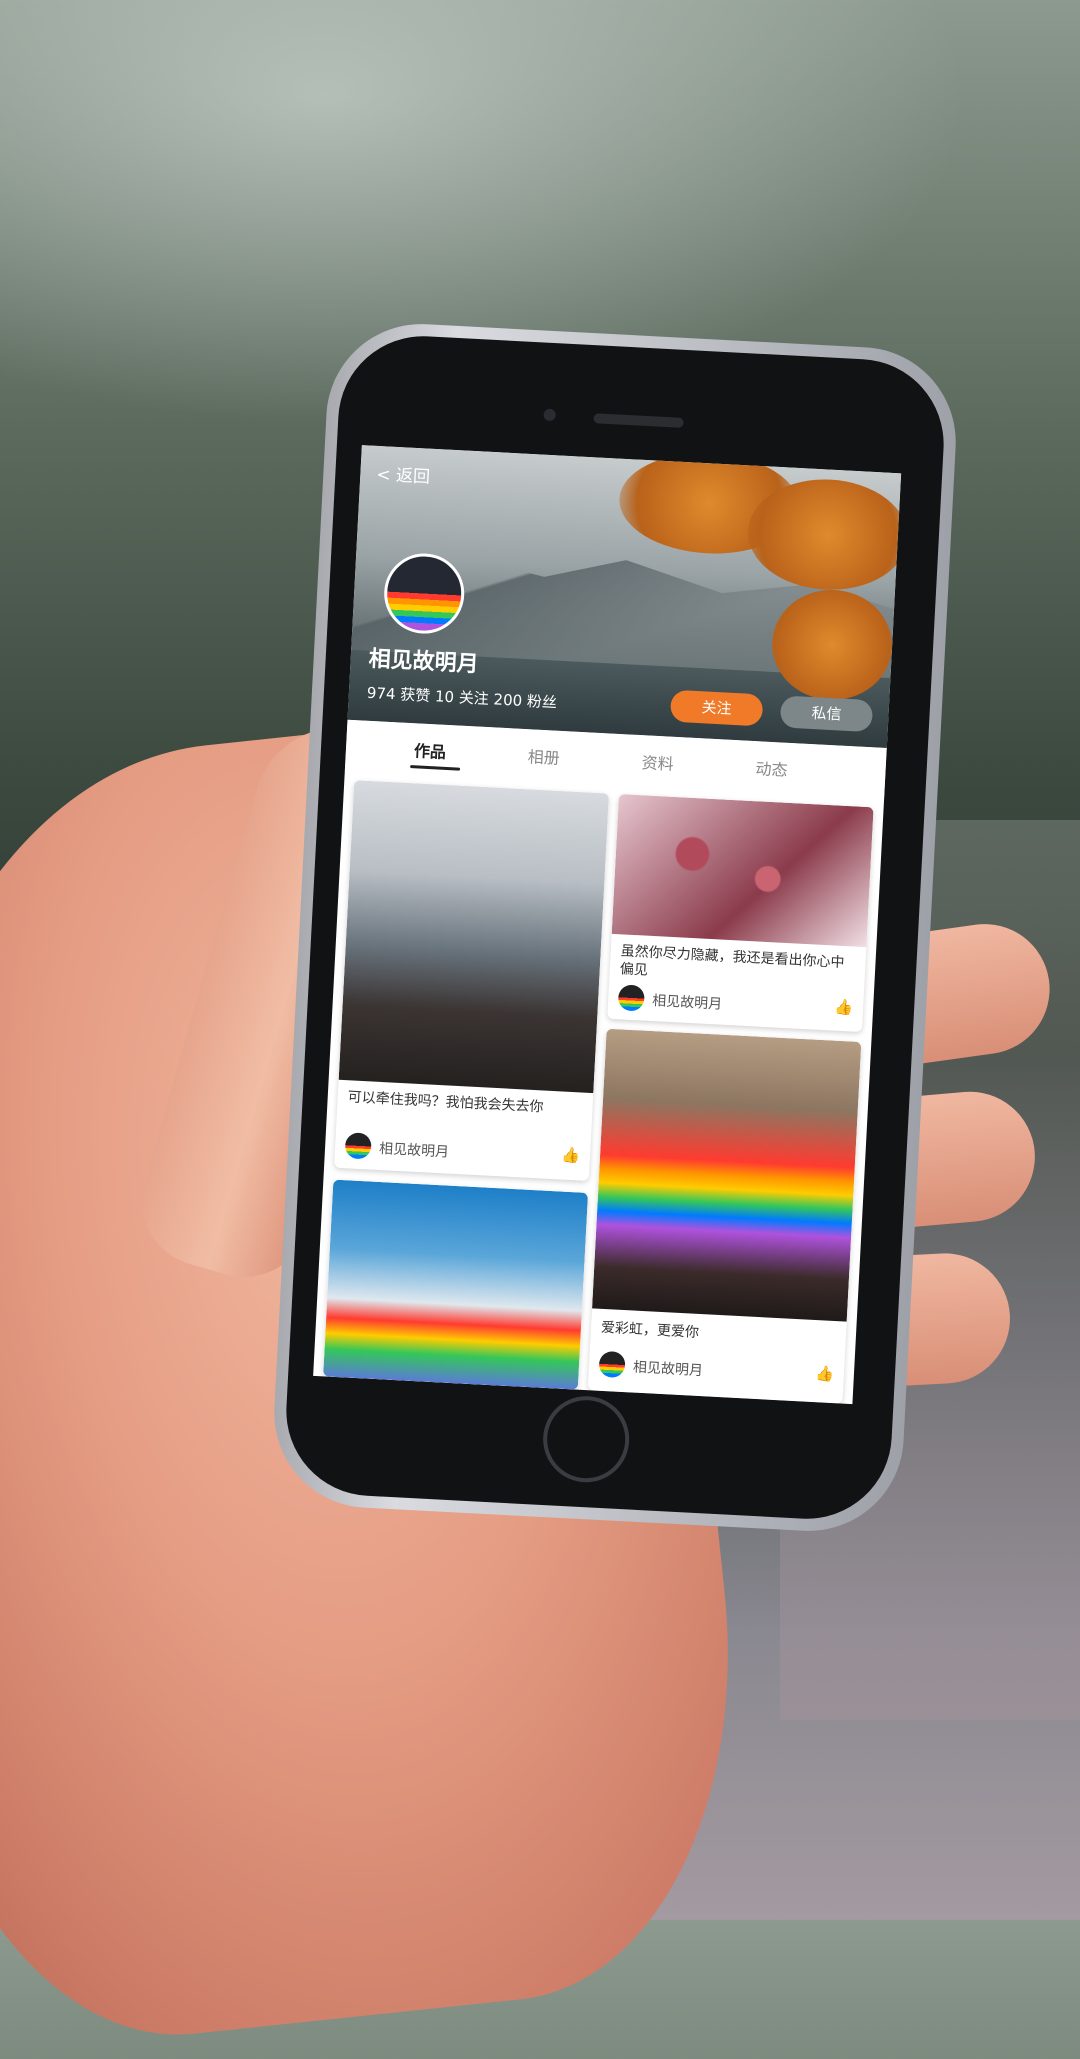 This screenshot has width=1080, height=2059. Describe the element at coordinates (586, 1439) in the screenshot. I see `home-button` at that location.